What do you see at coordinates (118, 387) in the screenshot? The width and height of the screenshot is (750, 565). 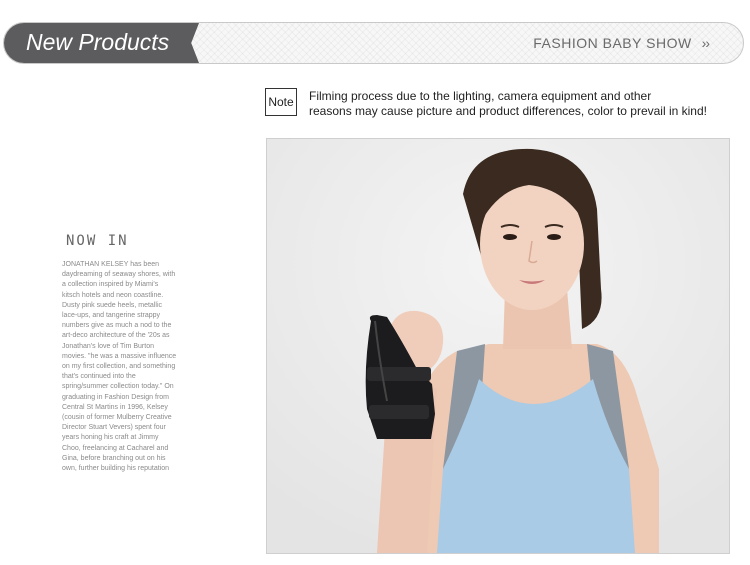 I see `article-line: spring/summer collection today." On` at bounding box center [118, 387].